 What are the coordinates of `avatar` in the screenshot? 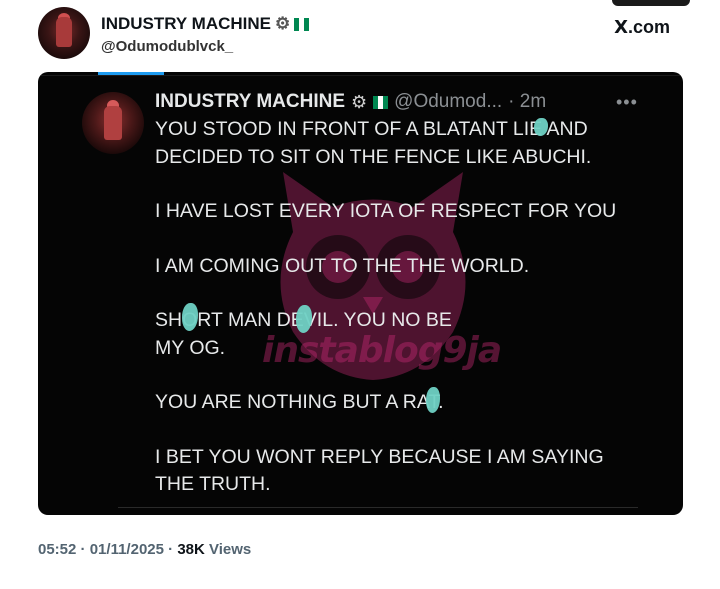 It's located at (64, 33).